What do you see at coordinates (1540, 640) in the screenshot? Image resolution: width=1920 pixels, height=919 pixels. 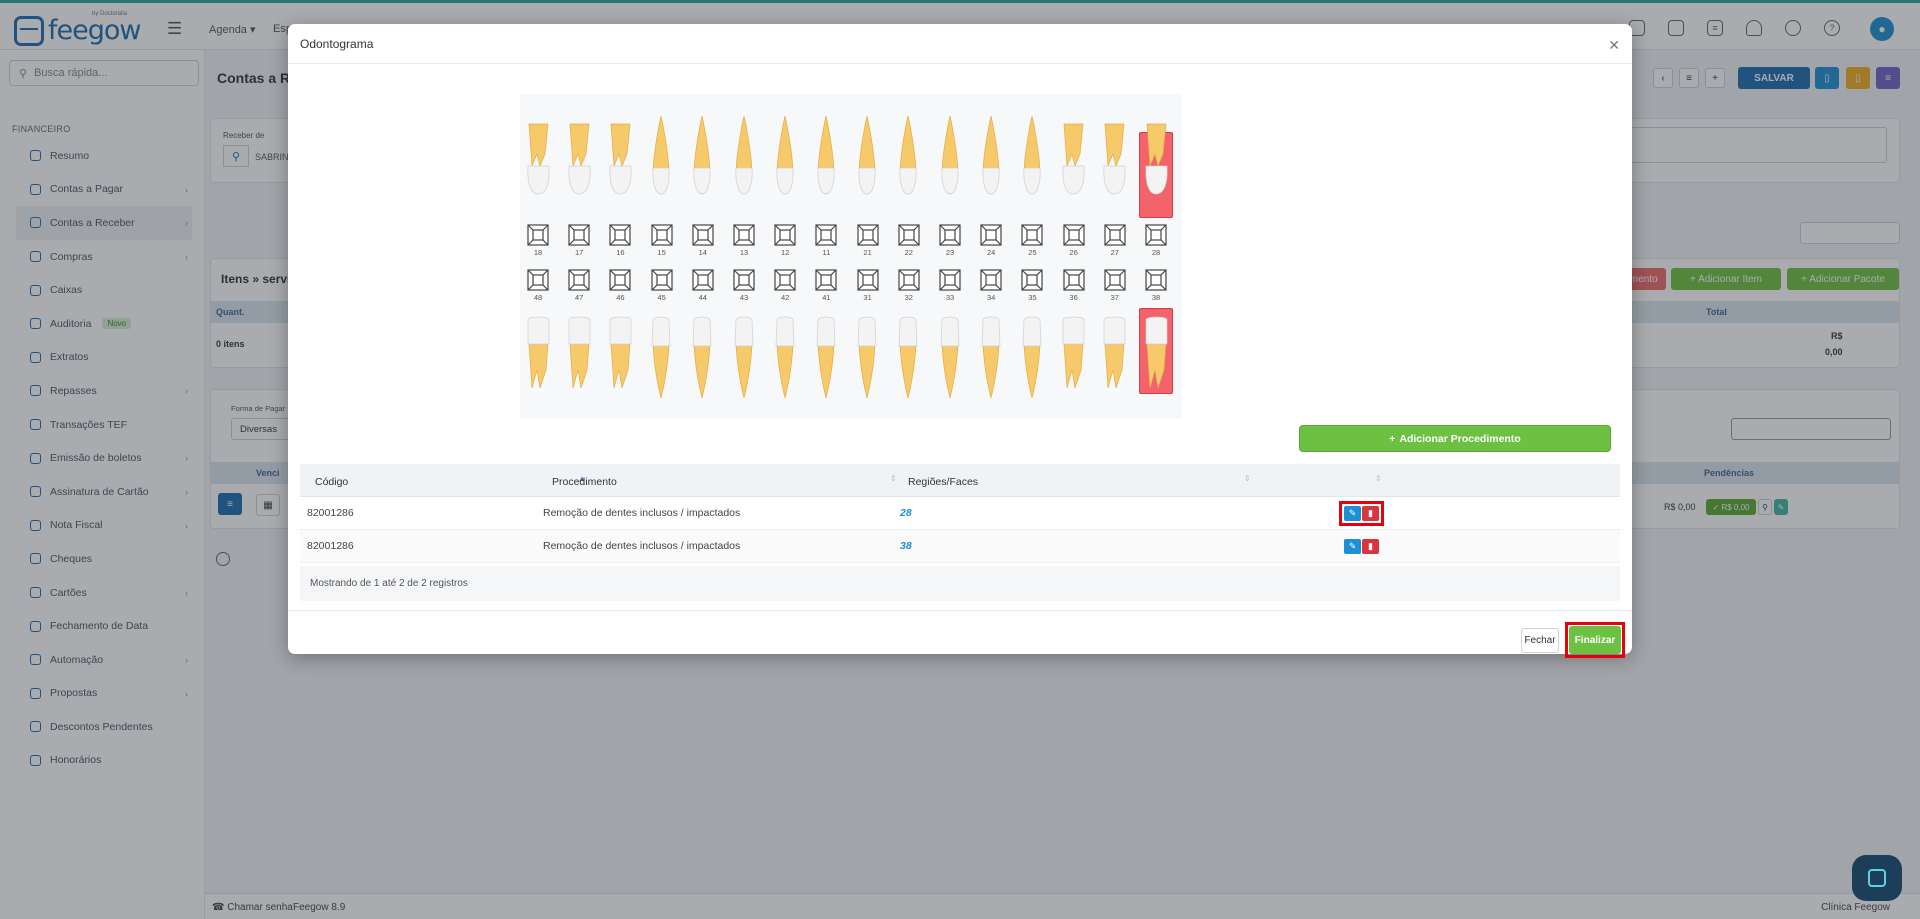 I see `close-button: Fechar` at bounding box center [1540, 640].